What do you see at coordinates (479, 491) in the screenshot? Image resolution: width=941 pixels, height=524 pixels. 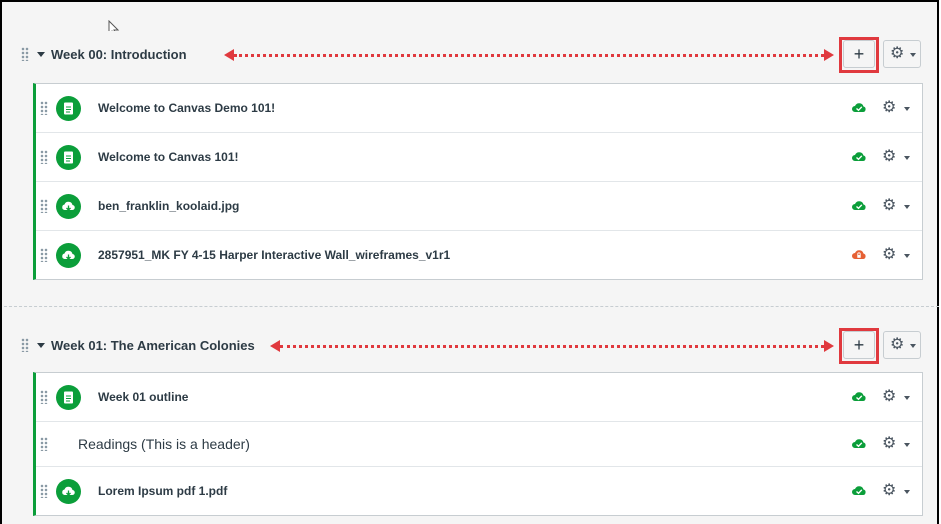 I see `list-item: Lorem Ipsum pdf 1.pdf ⚙` at bounding box center [479, 491].